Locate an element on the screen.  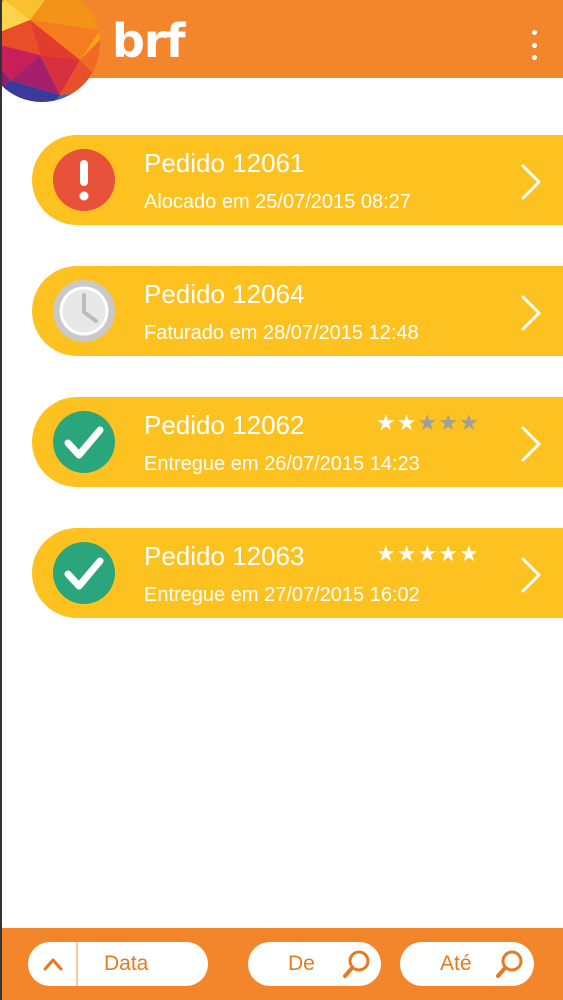
sort-by-date-button: Data is located at coordinates (118, 964).